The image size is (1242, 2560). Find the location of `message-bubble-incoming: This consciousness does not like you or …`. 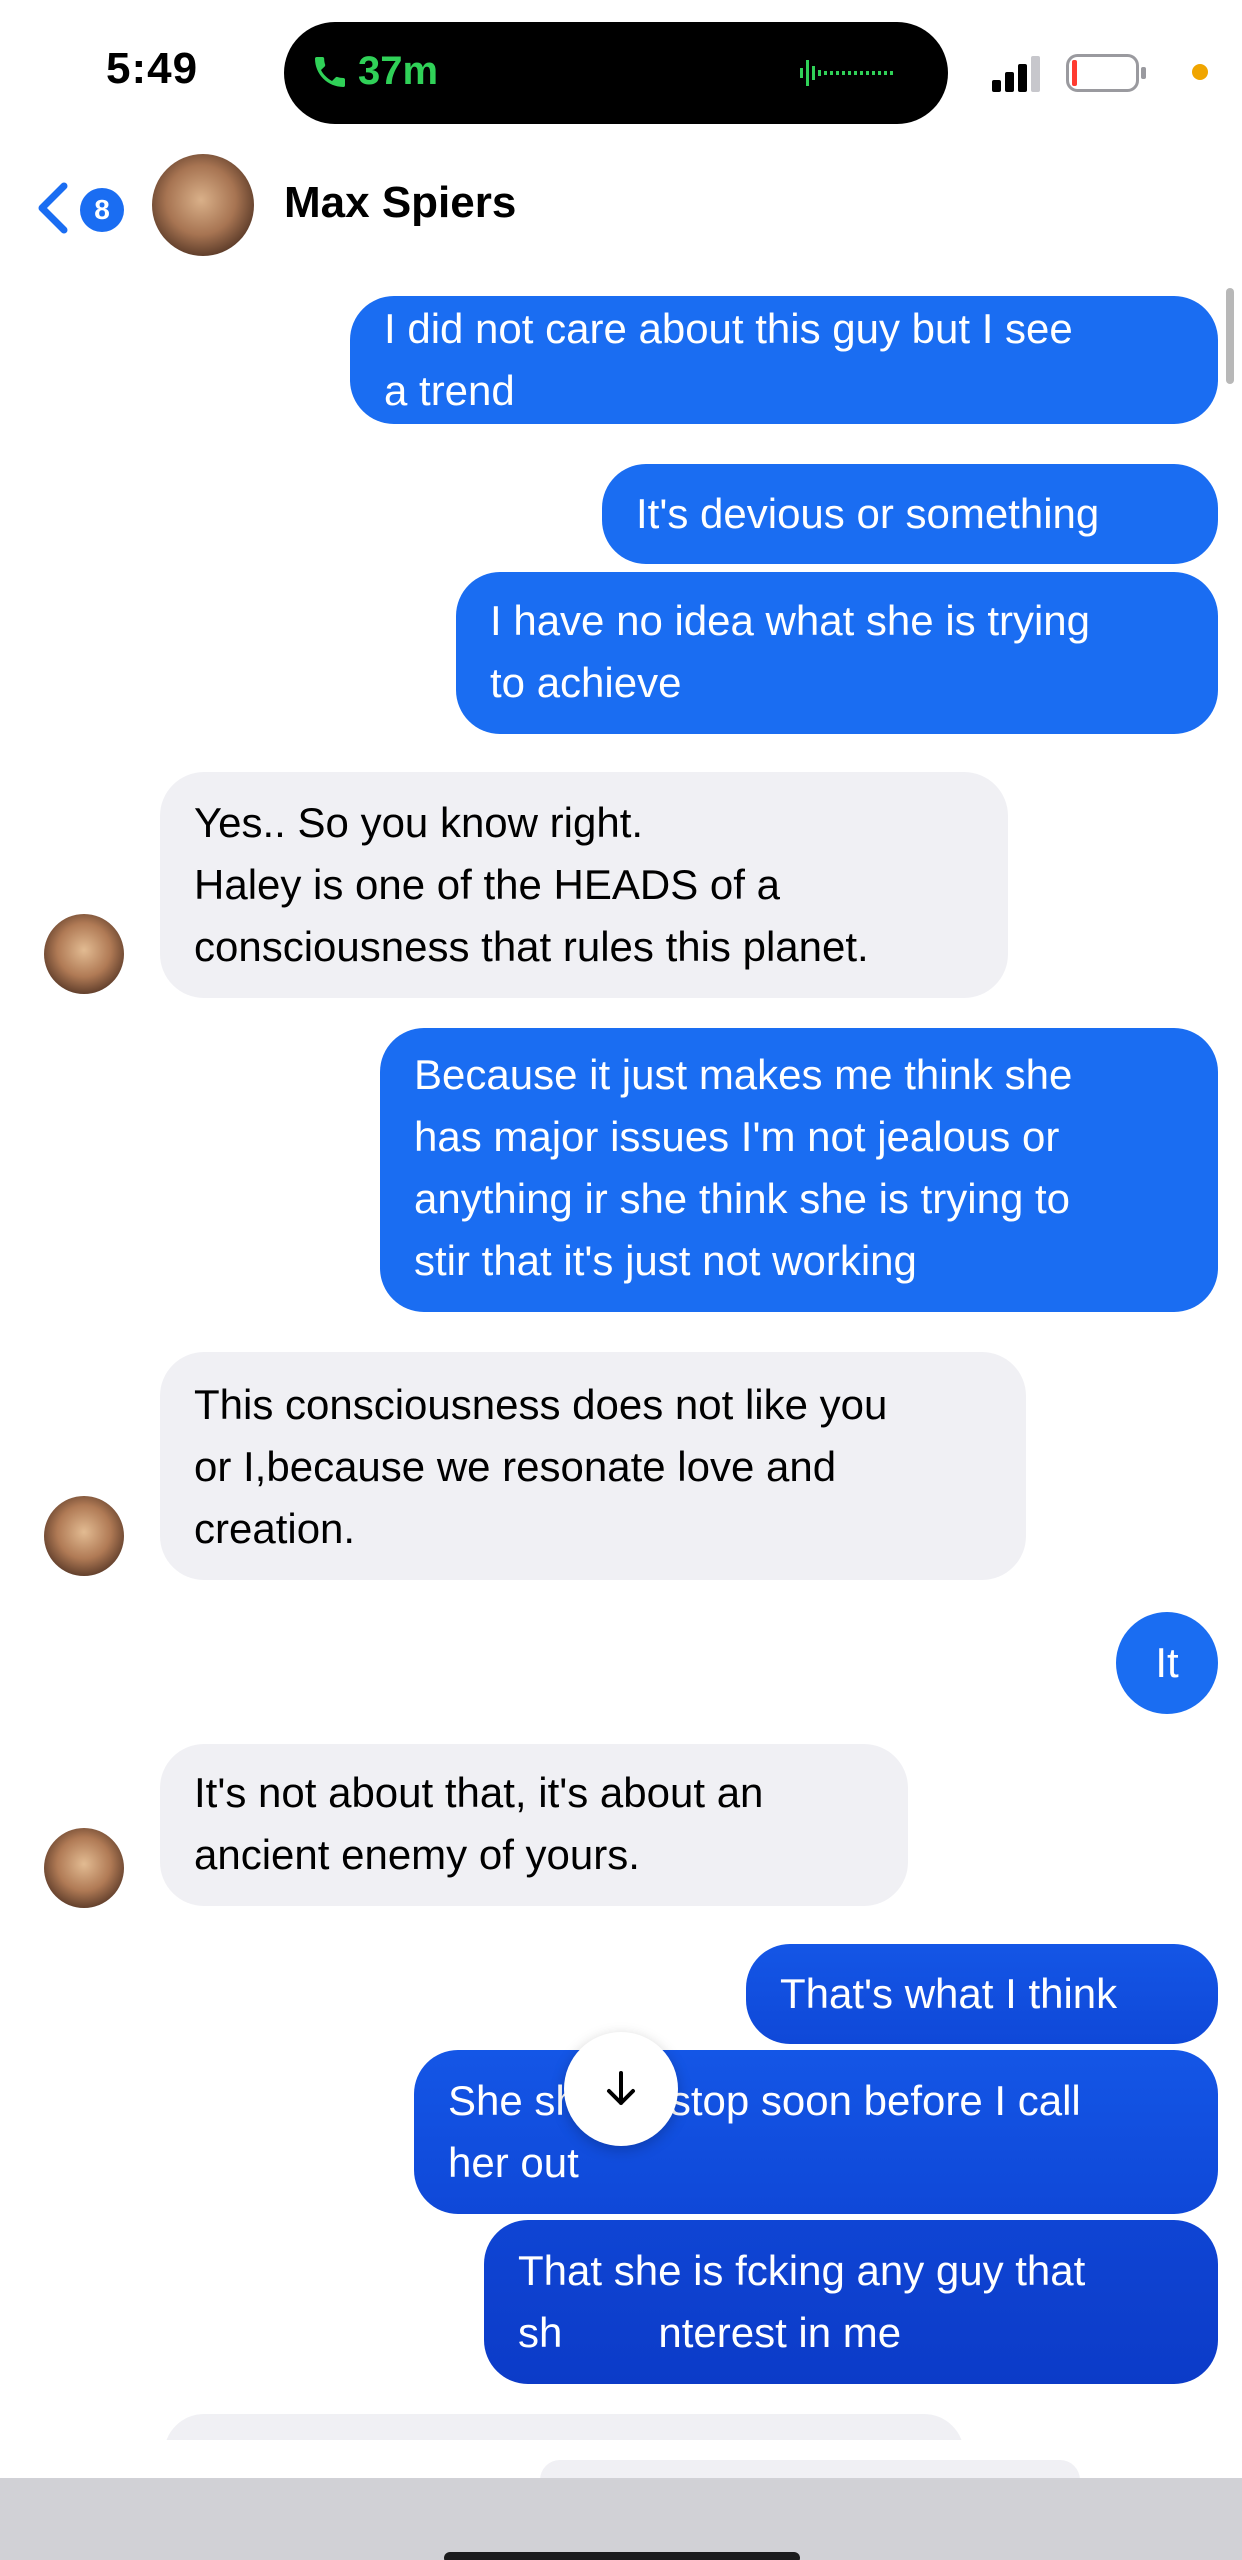

message-bubble-incoming: This consciousness does not like you or … is located at coordinates (593, 1466).